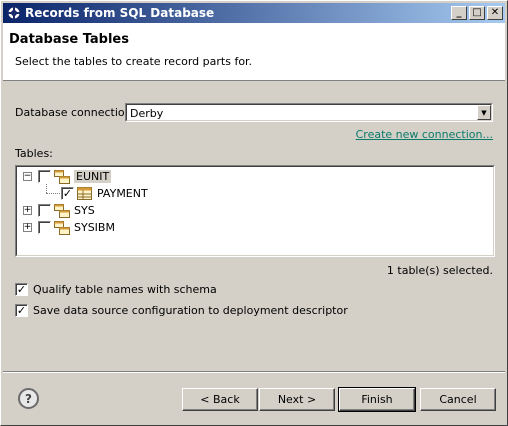  I want to click on close-button: ✕, so click(495, 13).